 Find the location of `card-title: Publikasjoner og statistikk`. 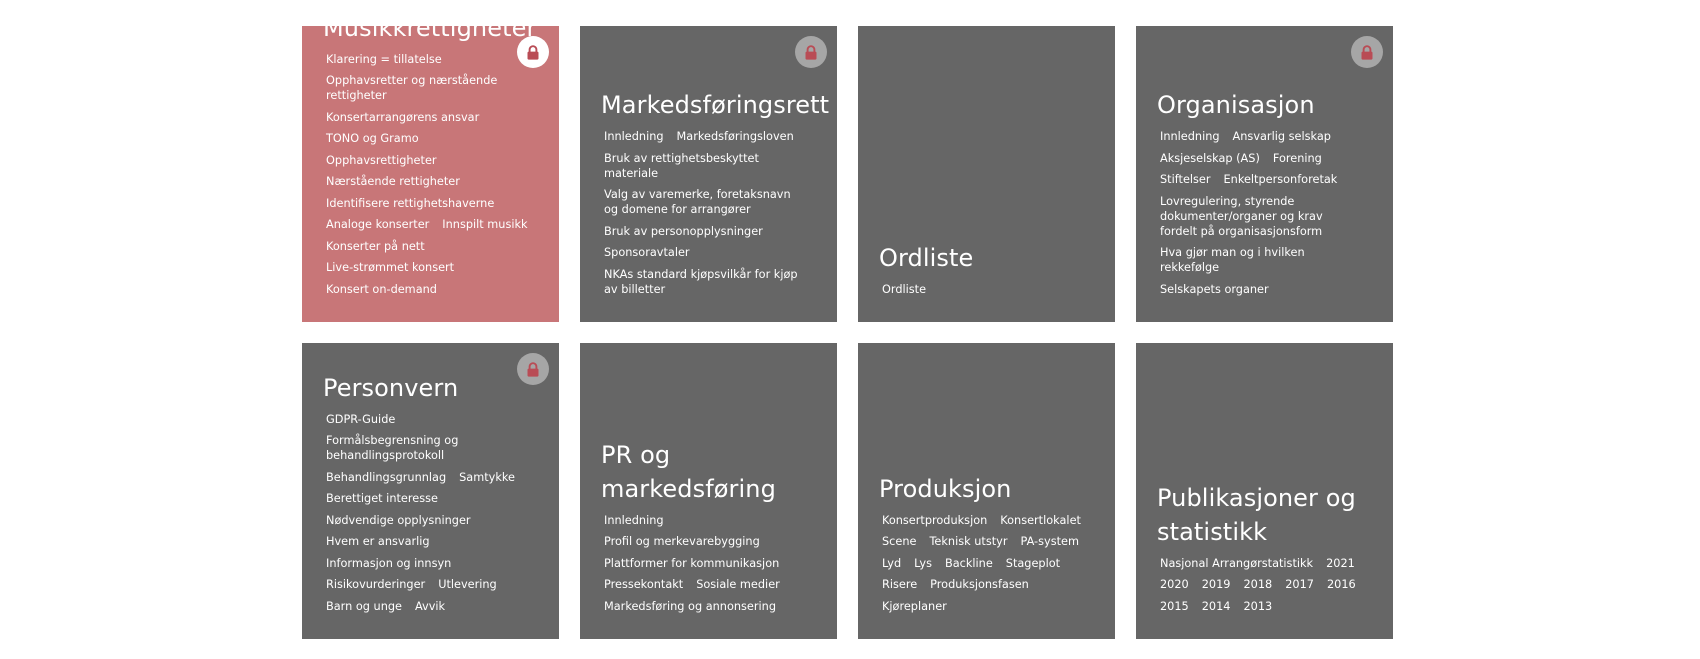

card-title: Publikasjoner og statistikk is located at coordinates (1265, 515).